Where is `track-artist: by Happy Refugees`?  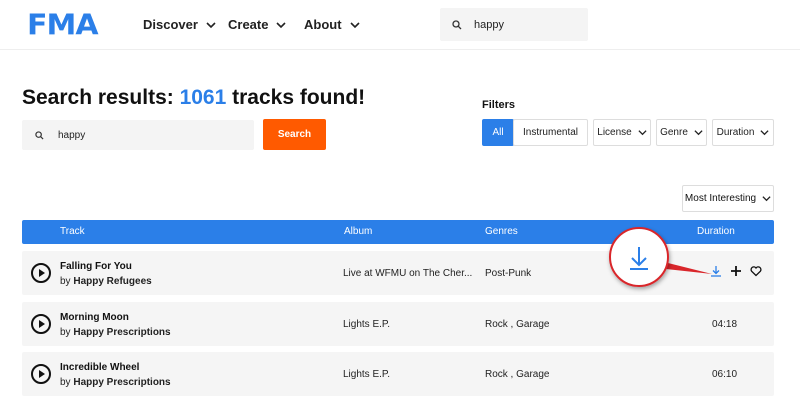 track-artist: by Happy Refugees is located at coordinates (106, 281).